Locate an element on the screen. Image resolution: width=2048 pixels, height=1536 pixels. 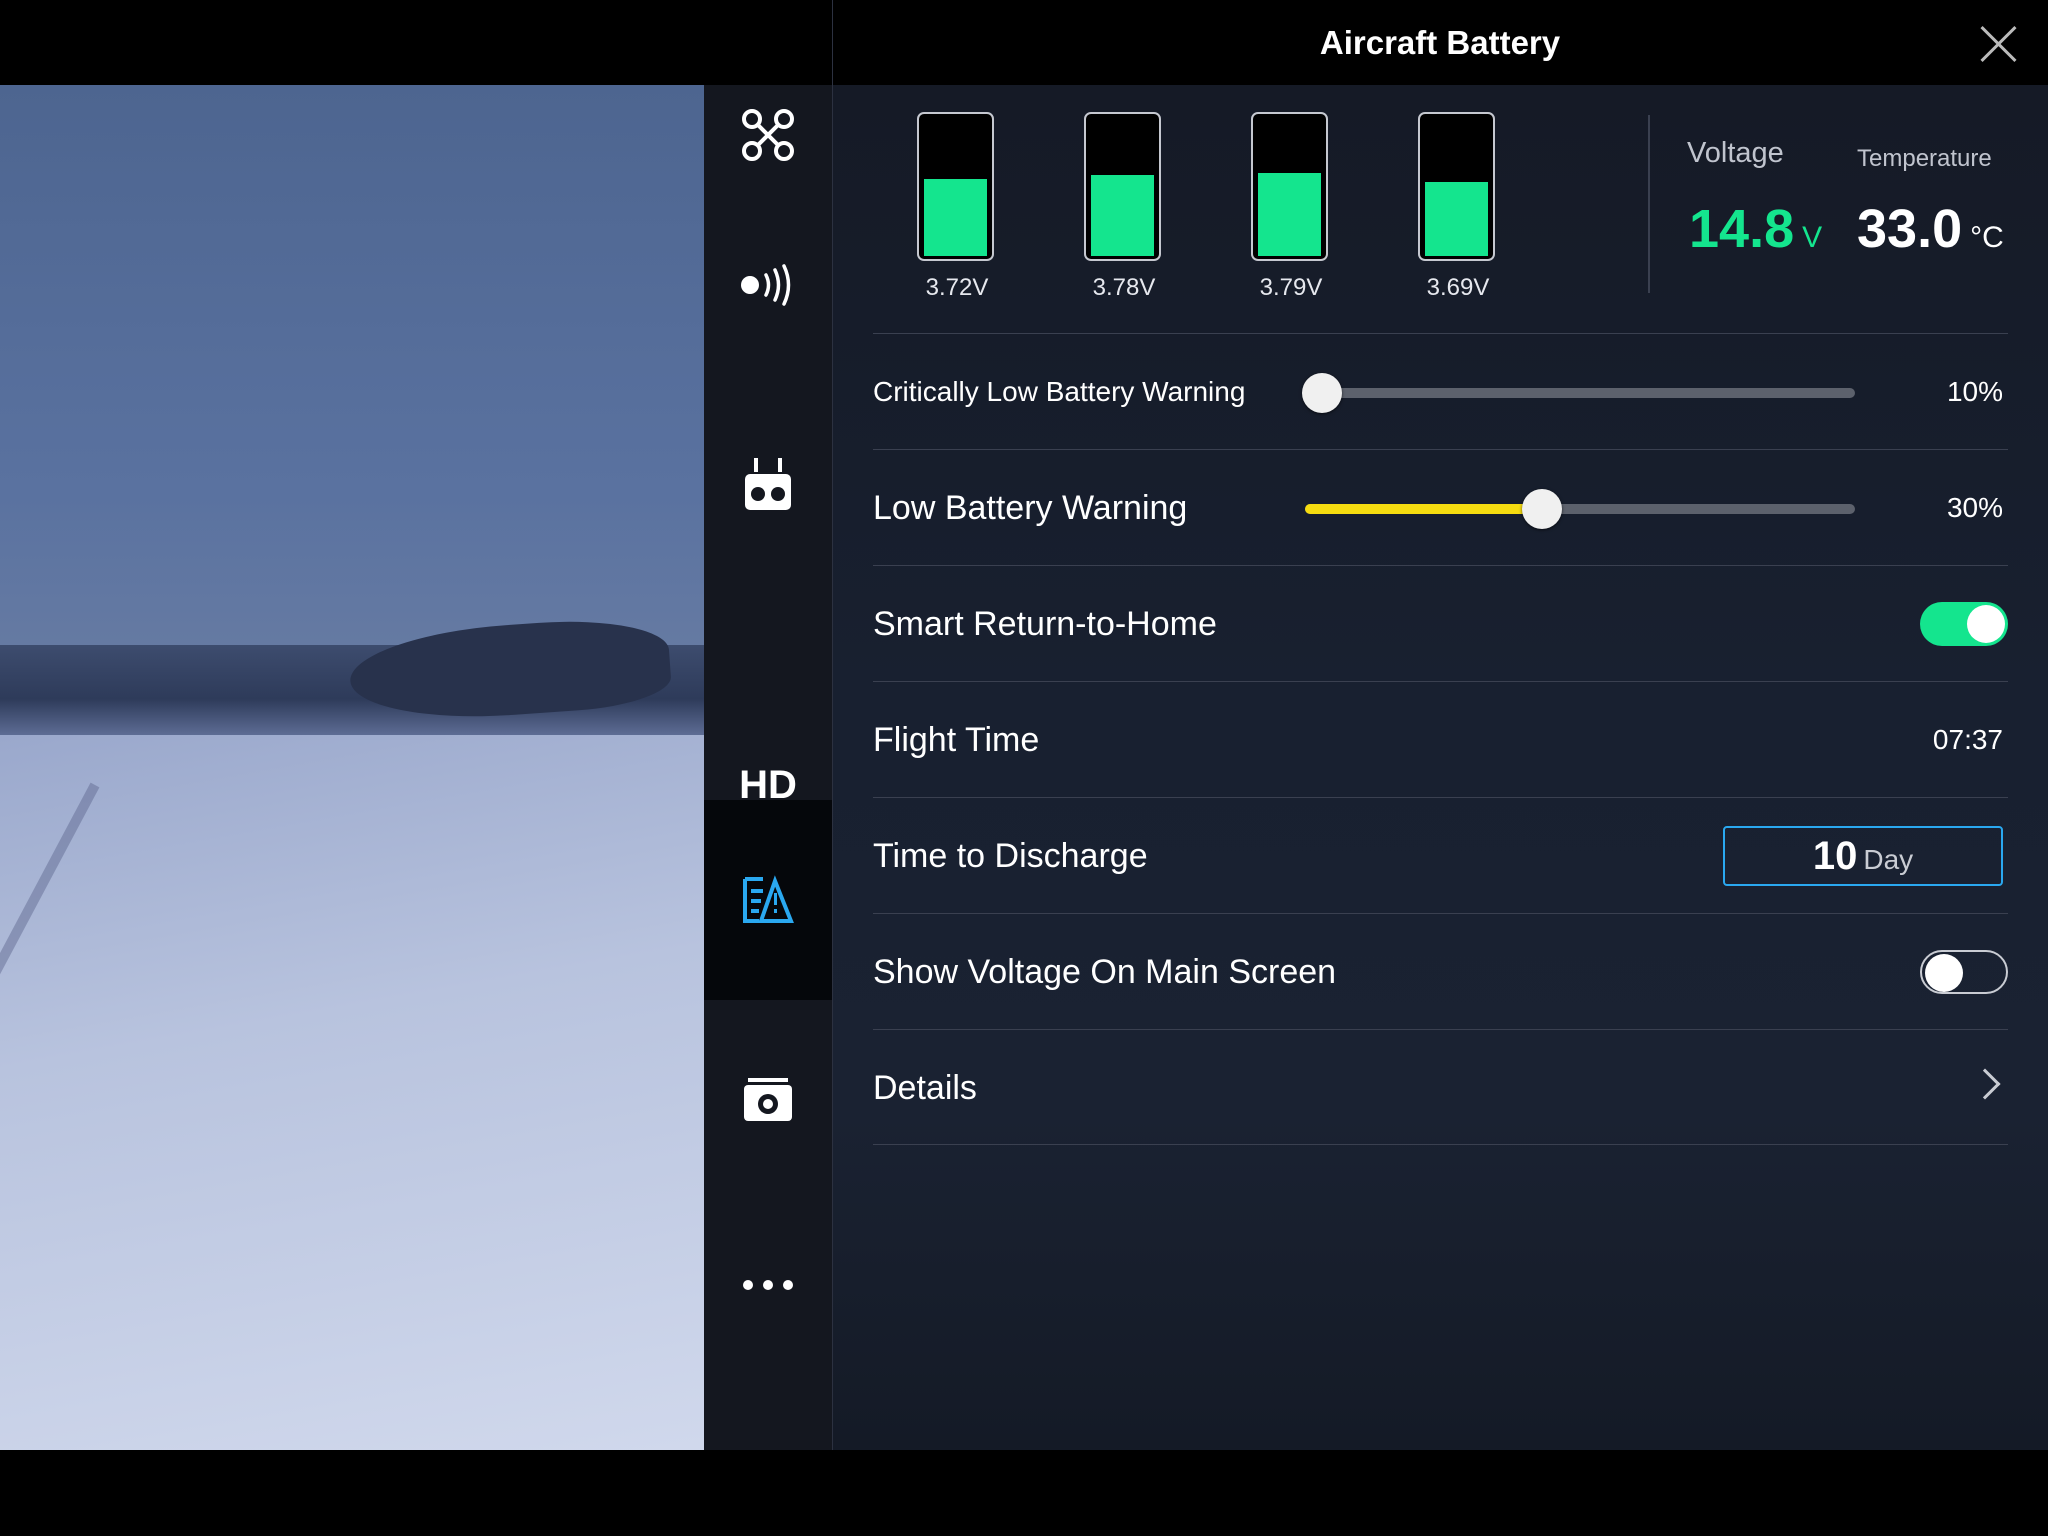
temperature-label: Temperature is located at coordinates (1924, 158).